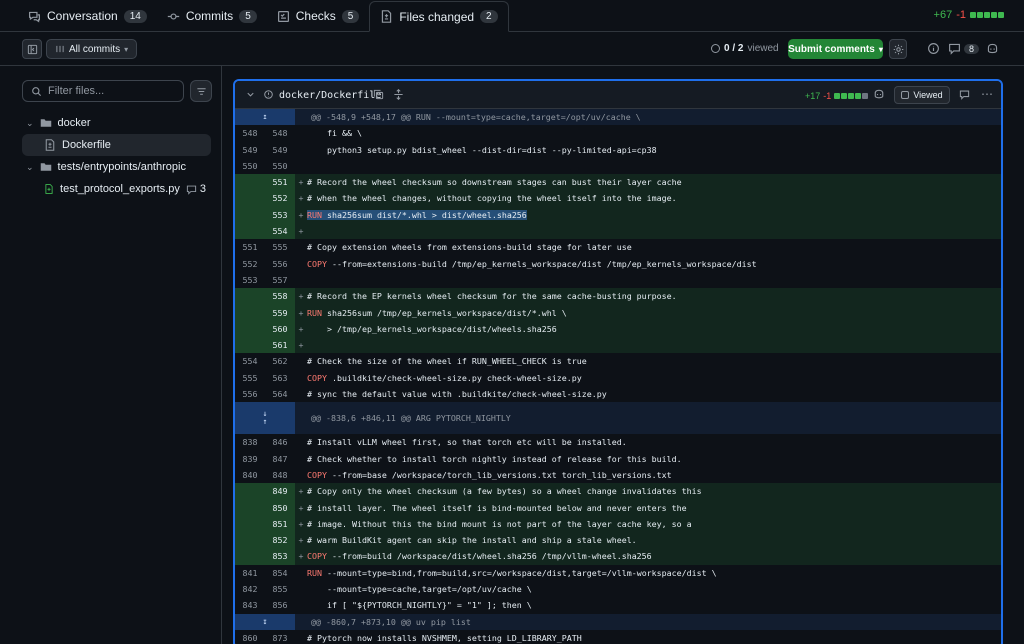  Describe the element at coordinates (250, 378) in the screenshot. I see `old-line-number: 555` at that location.